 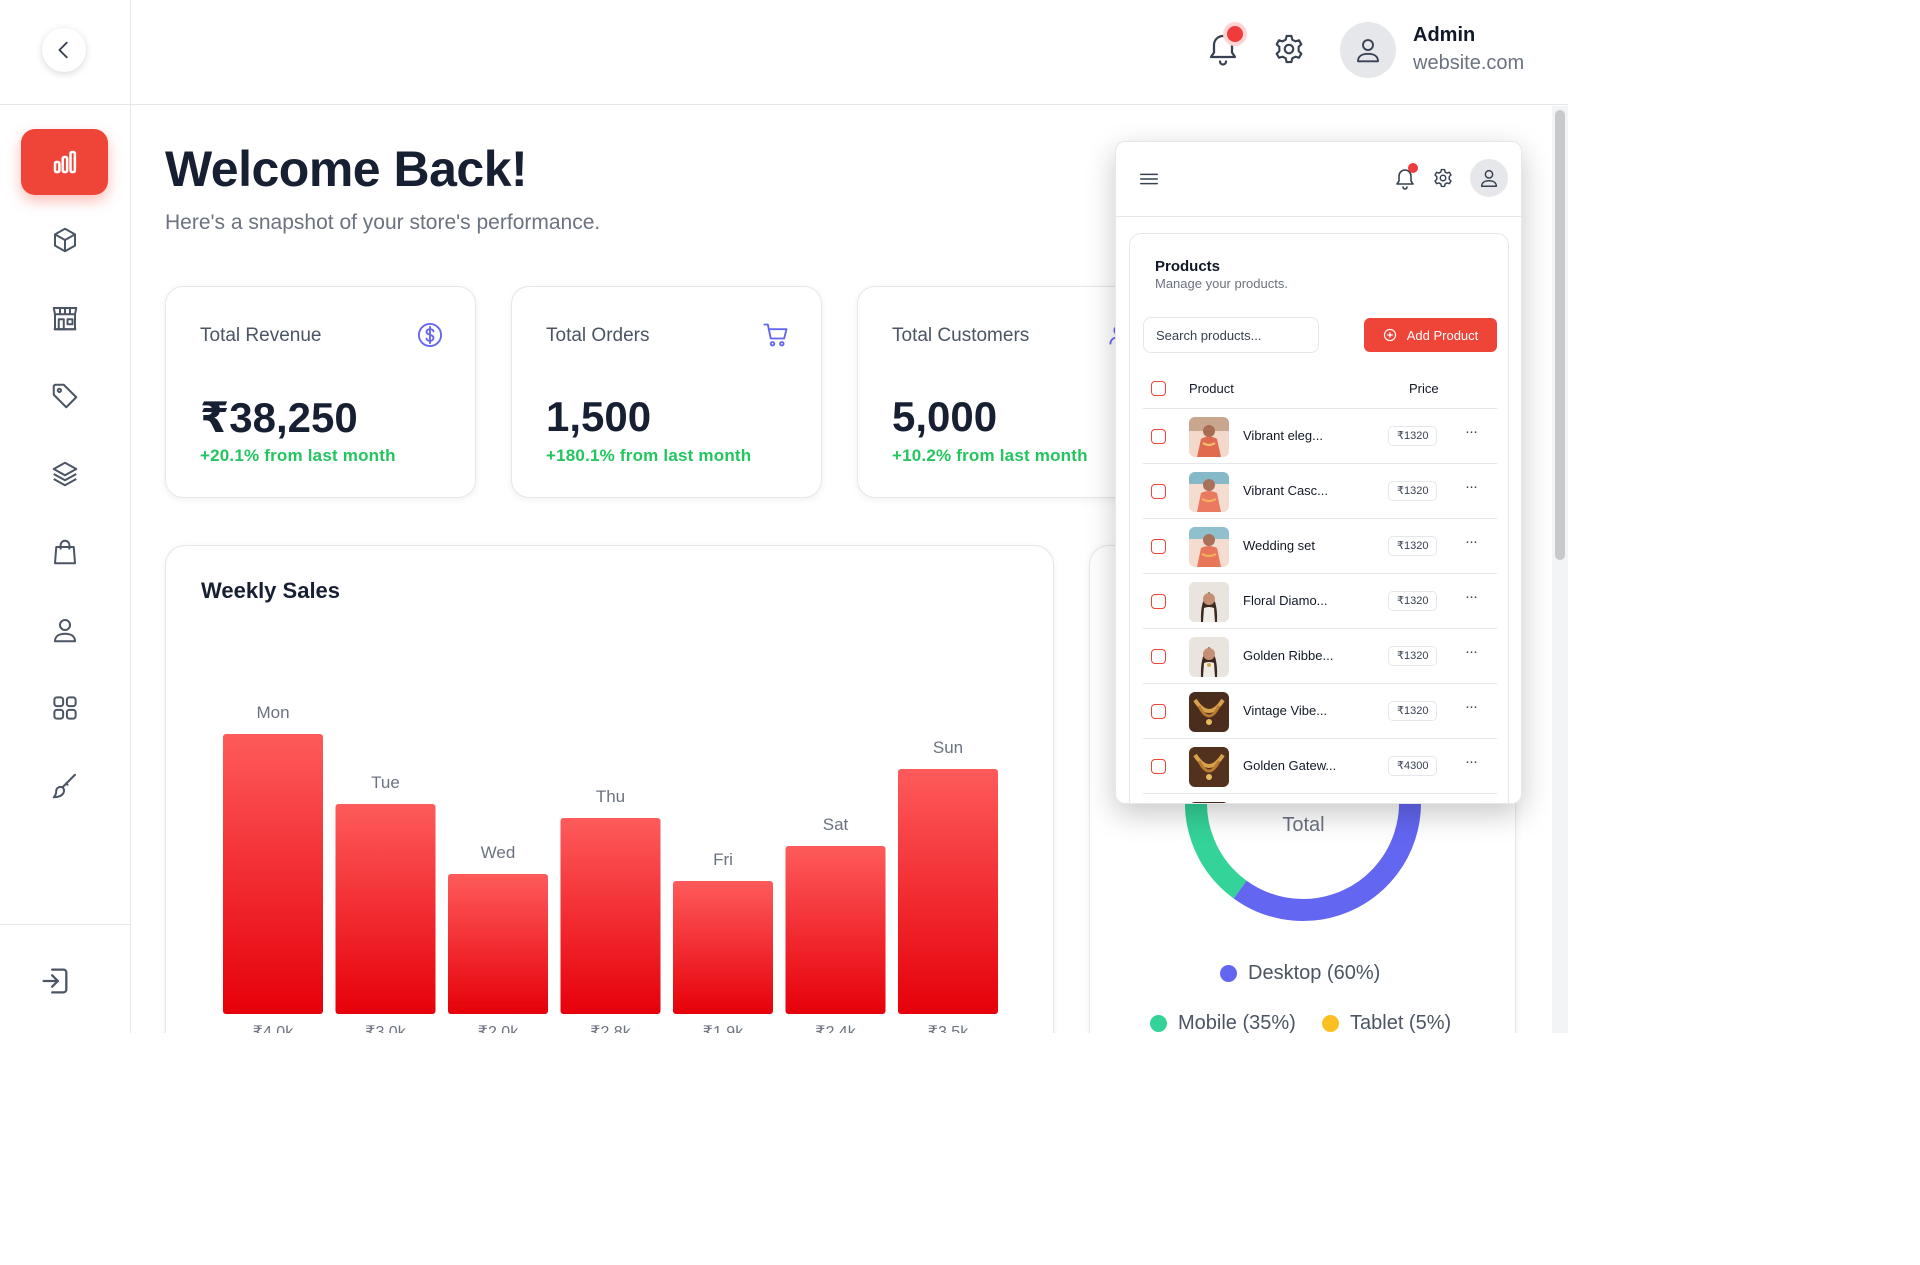 What do you see at coordinates (1320, 766) in the screenshot?
I see `table-row: Golden Gatew... ₹4300 ···` at bounding box center [1320, 766].